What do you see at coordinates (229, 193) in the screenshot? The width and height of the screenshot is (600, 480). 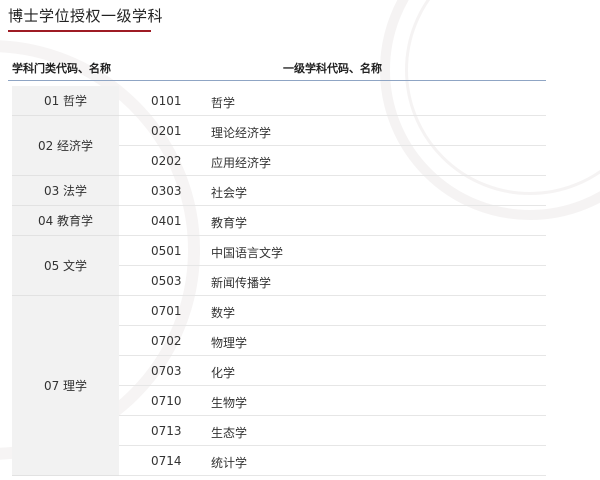 I see `discipline-name: 社会学` at bounding box center [229, 193].